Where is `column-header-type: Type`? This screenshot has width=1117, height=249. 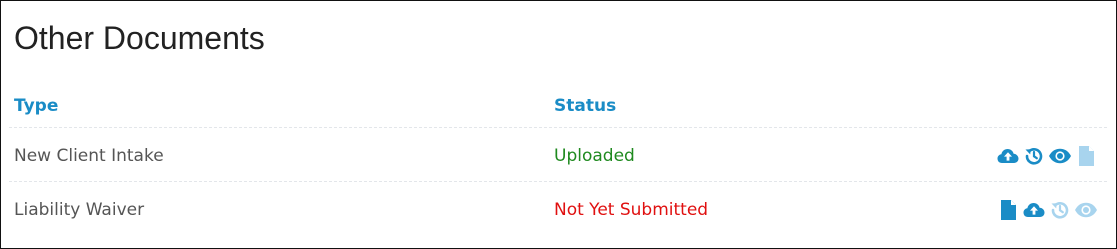
column-header-type: Type is located at coordinates (36, 106).